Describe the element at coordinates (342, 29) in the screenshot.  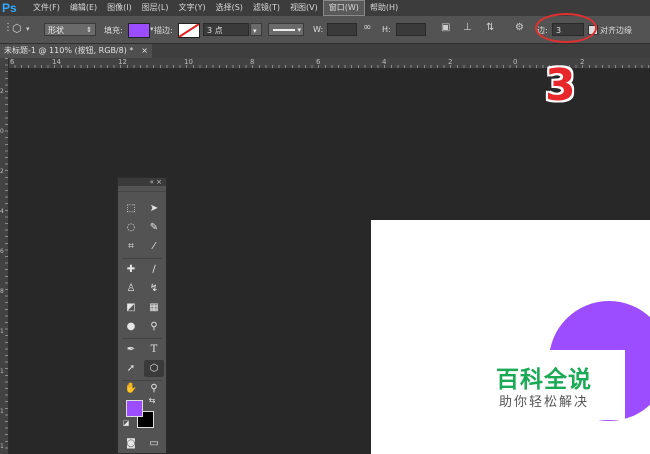
I see `width-field` at that location.